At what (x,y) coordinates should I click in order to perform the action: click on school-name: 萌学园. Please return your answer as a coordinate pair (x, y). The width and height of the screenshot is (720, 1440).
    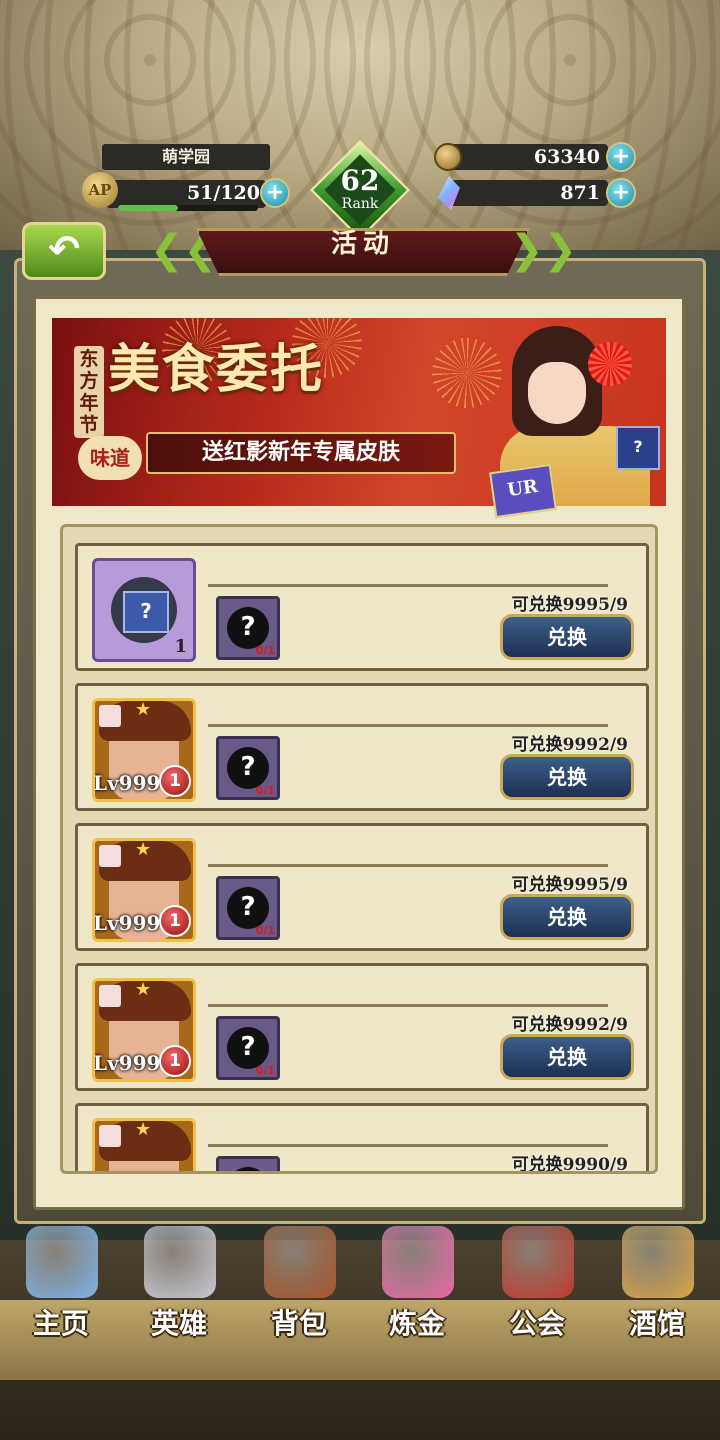
    Looking at the image, I should click on (186, 157).